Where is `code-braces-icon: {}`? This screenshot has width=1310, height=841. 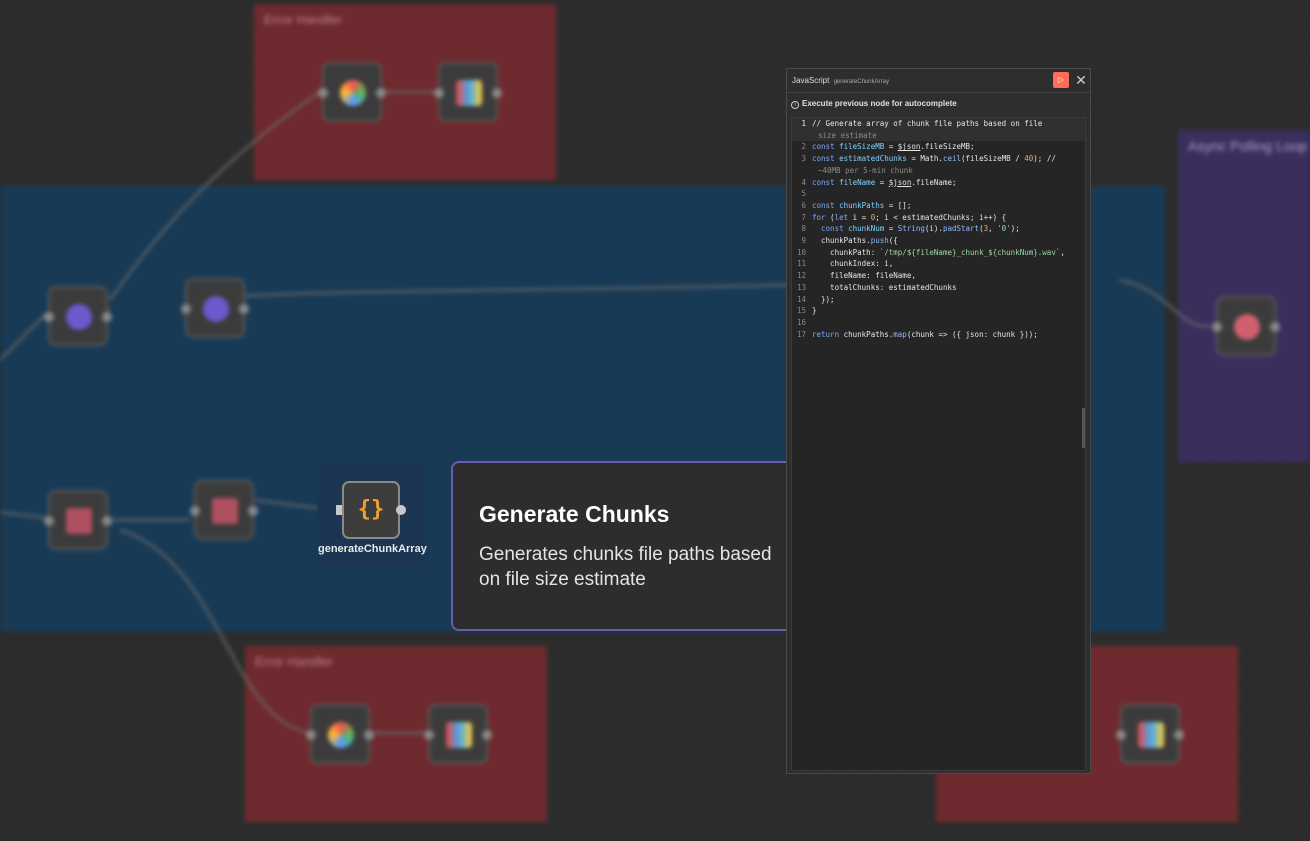 code-braces-icon: {} is located at coordinates (371, 509).